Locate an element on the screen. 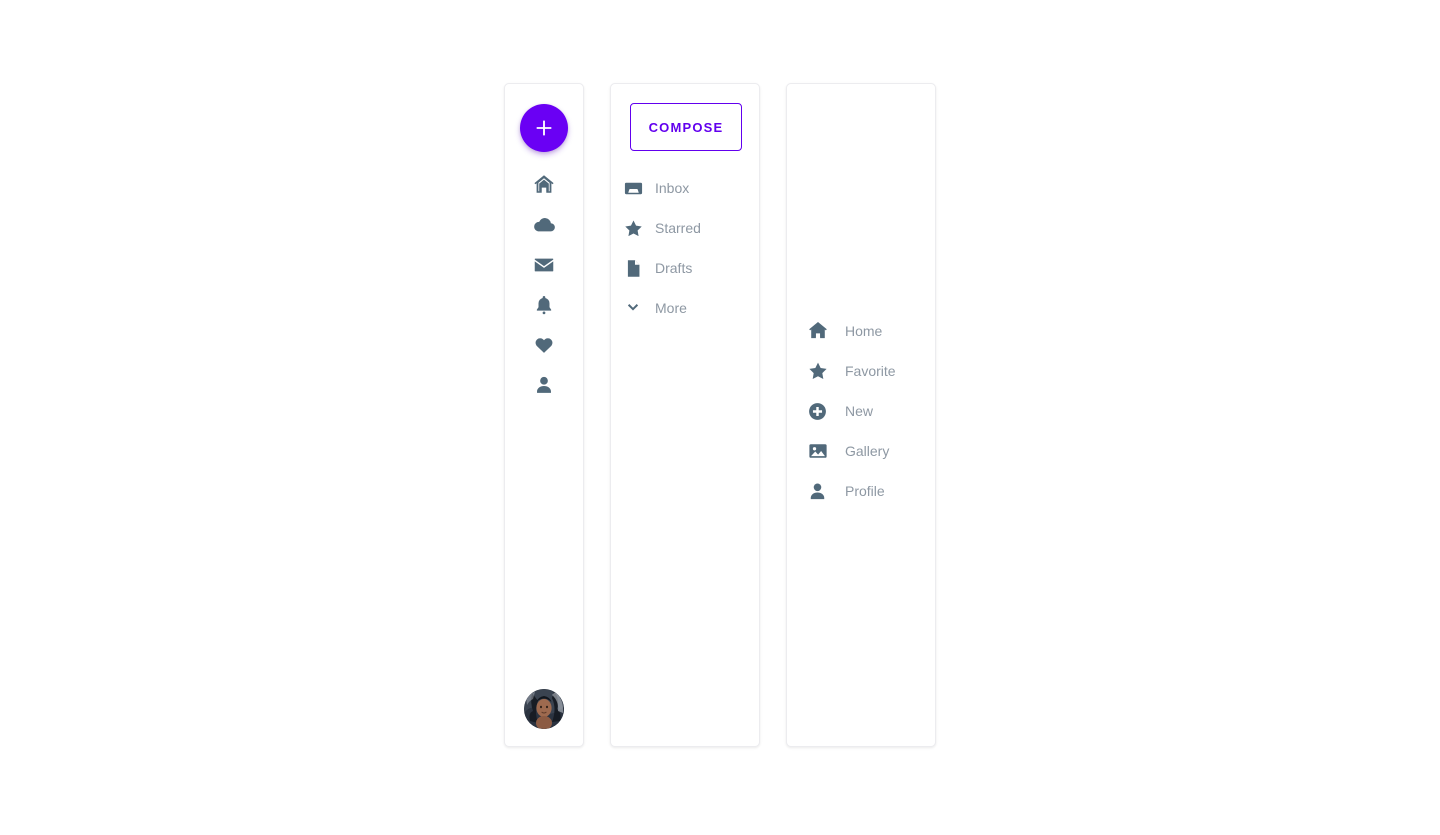  mail-nav-panel: COMPOSE Inbox Starred Drafts More is located at coordinates (685, 415).